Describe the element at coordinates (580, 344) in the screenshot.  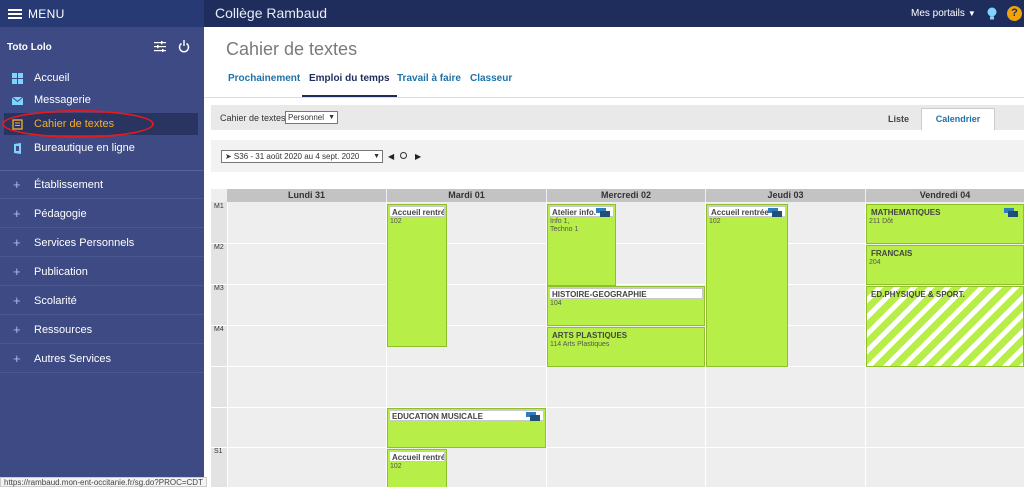
I see `event-room: 114 Arts Plastiques` at that location.